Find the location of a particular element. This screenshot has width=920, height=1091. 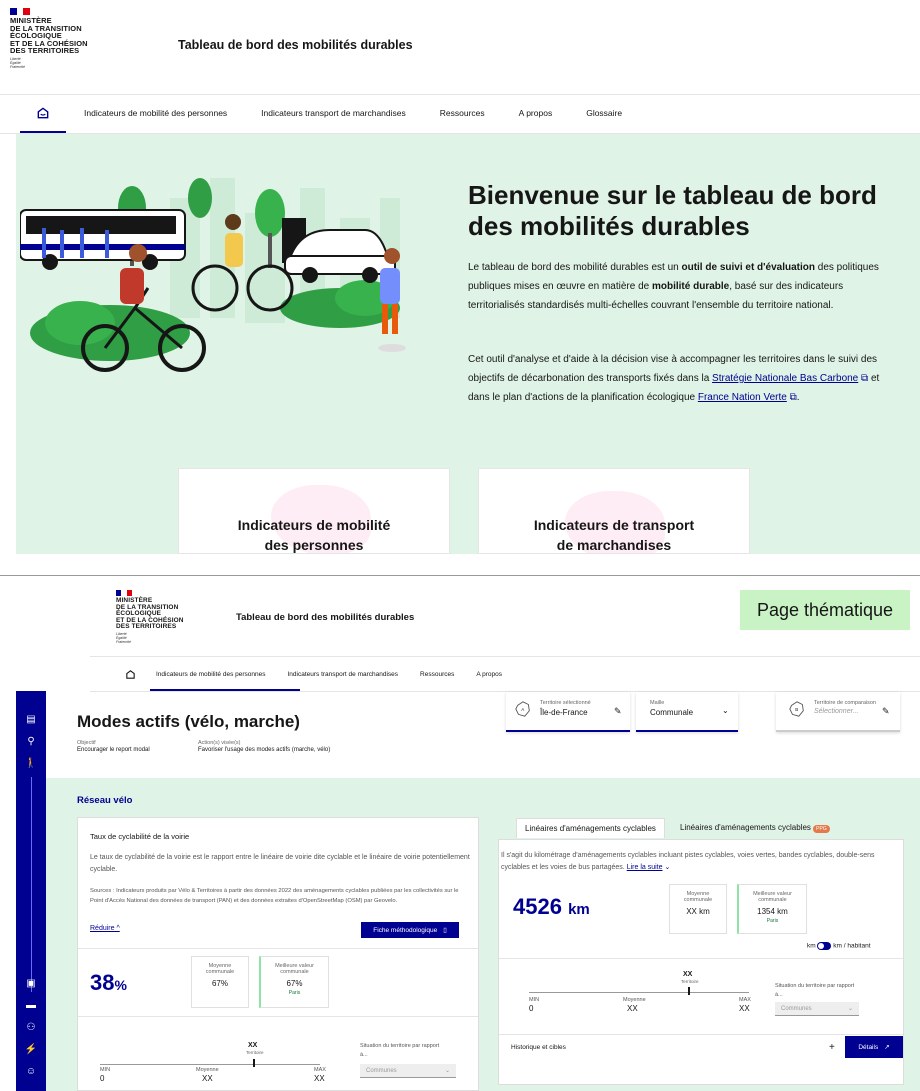

nav-item-freight: Indicateurs transport de marchandises is located at coordinates (333, 113).